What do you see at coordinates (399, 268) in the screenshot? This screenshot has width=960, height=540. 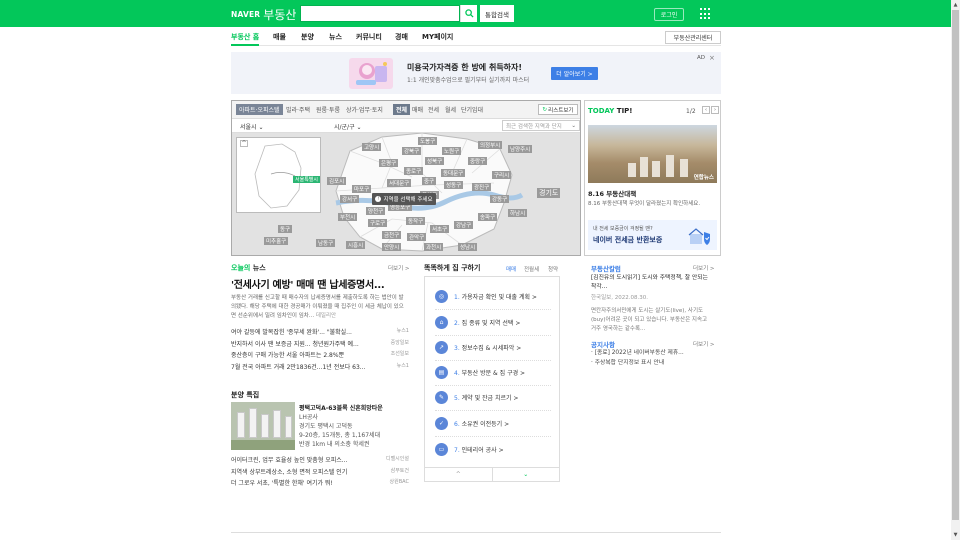 I see `news-more-link: 더보기 >` at bounding box center [399, 268].